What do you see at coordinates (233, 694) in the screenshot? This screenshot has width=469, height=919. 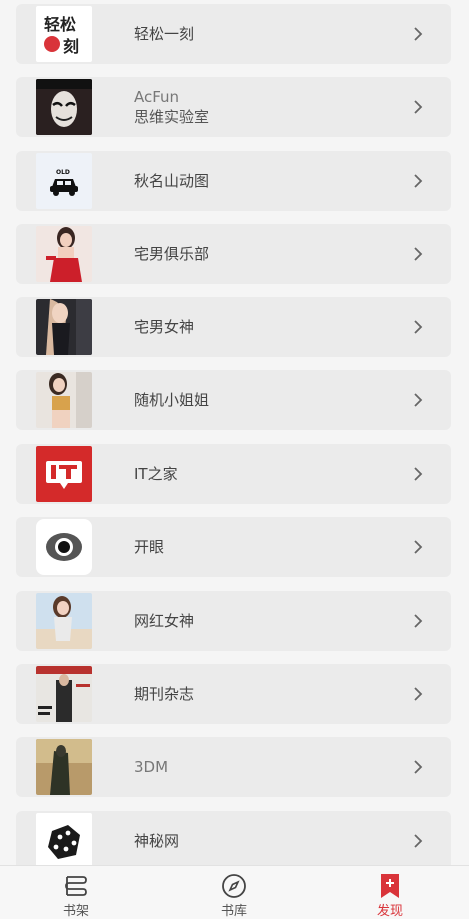 I see `list-item: 期刊杂志` at bounding box center [233, 694].